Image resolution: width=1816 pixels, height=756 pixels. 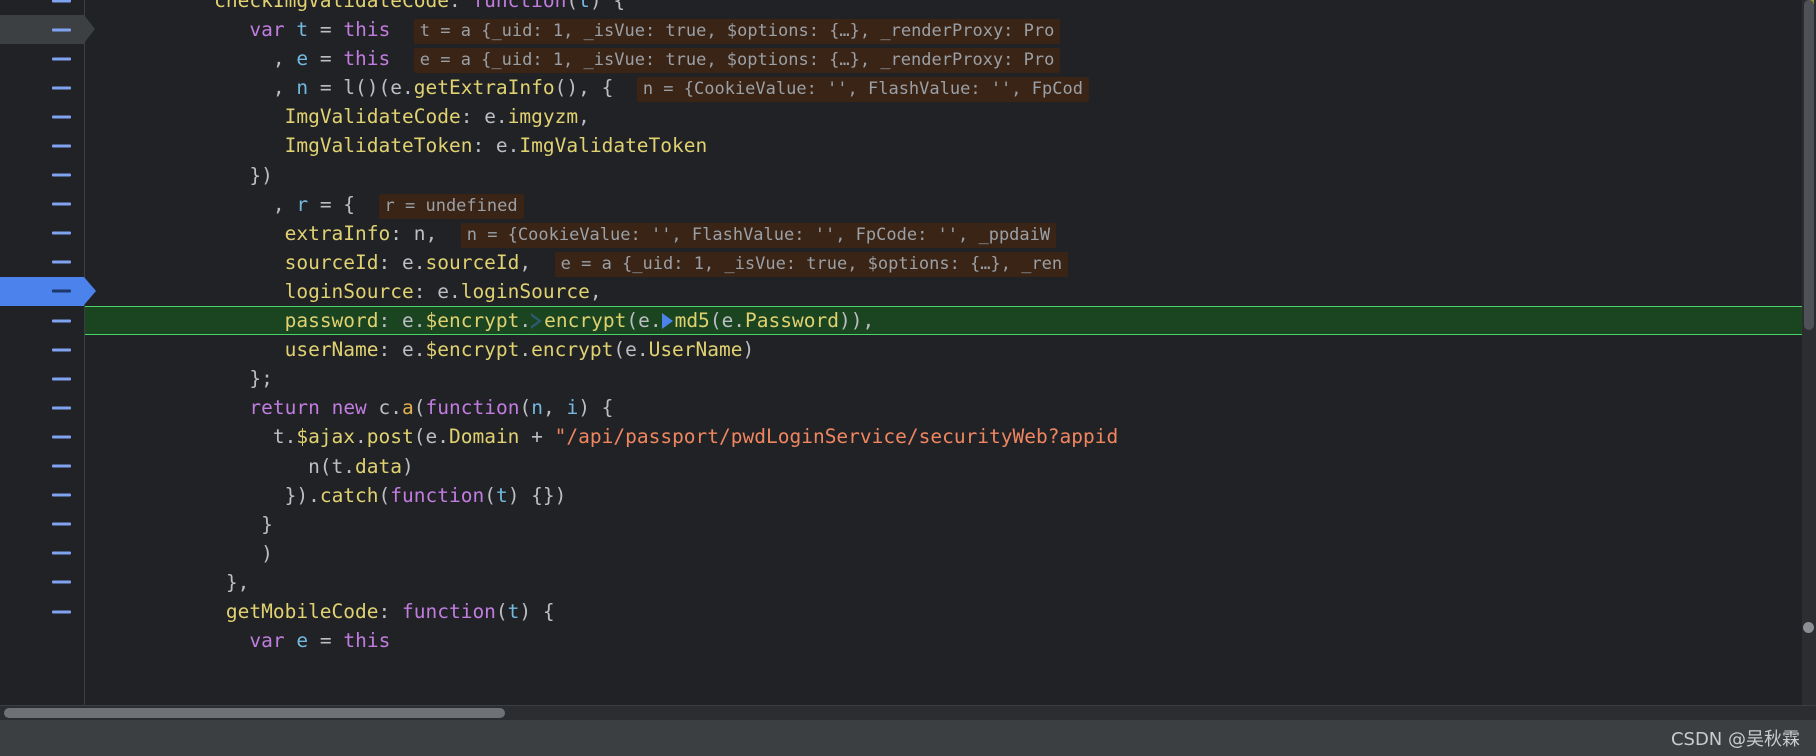 What do you see at coordinates (537, 611) in the screenshot?
I see `code-token: ) {` at bounding box center [537, 611].